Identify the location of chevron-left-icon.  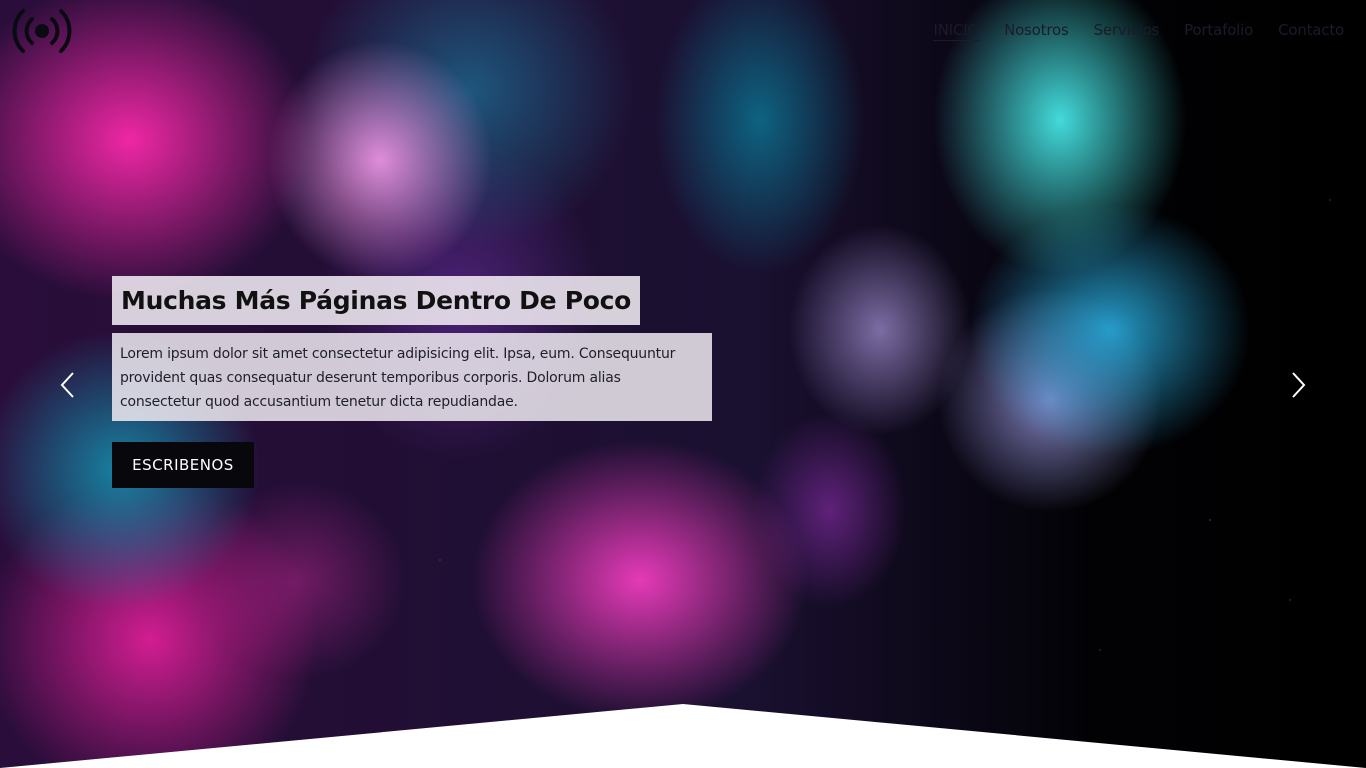
(68, 385).